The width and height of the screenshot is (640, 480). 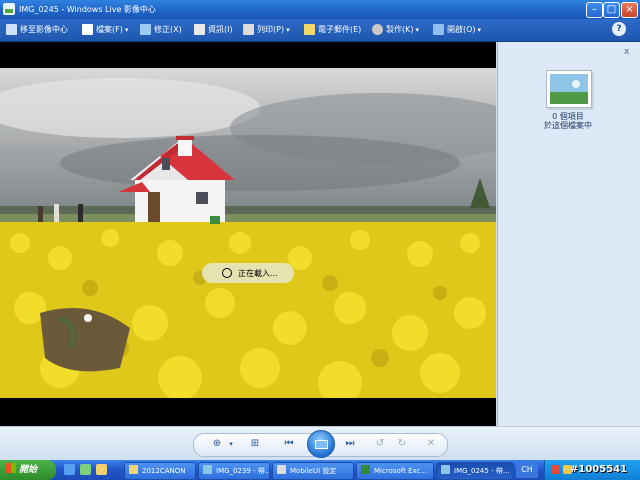 What do you see at coordinates (11, 468) in the screenshot?
I see `windows-logo-icon` at bounding box center [11, 468].